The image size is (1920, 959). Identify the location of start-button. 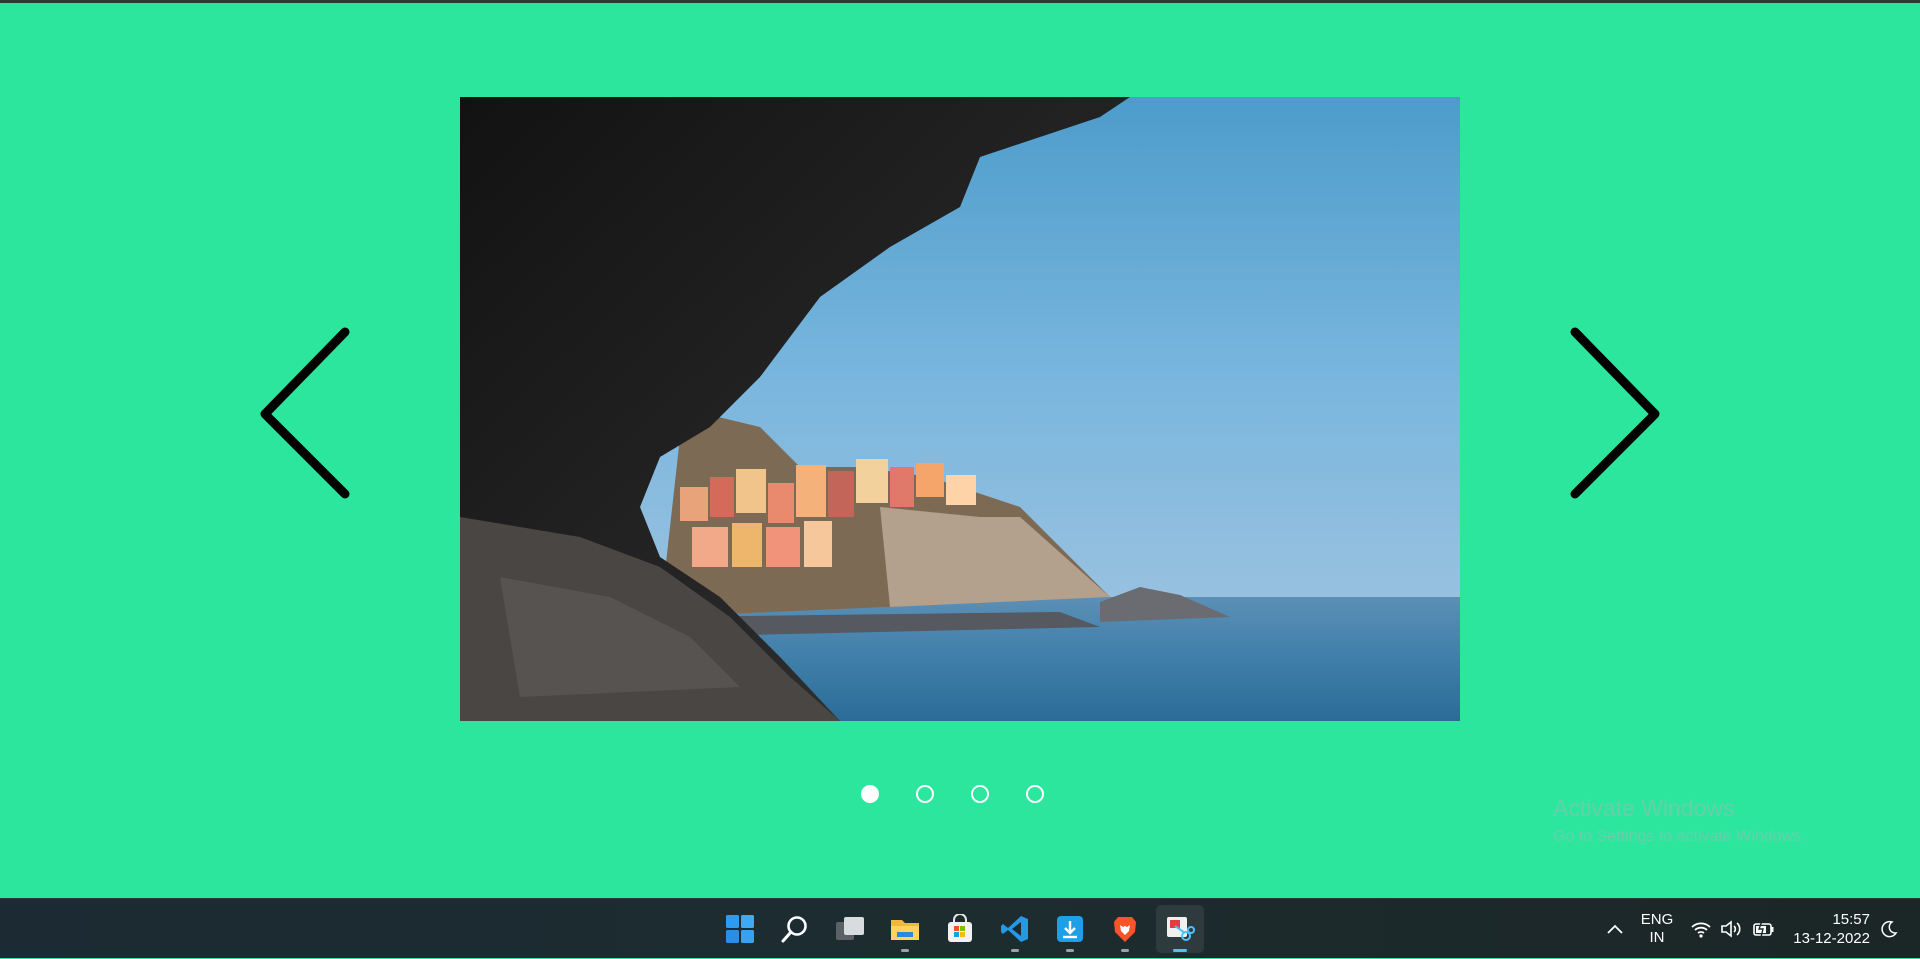
(740, 929).